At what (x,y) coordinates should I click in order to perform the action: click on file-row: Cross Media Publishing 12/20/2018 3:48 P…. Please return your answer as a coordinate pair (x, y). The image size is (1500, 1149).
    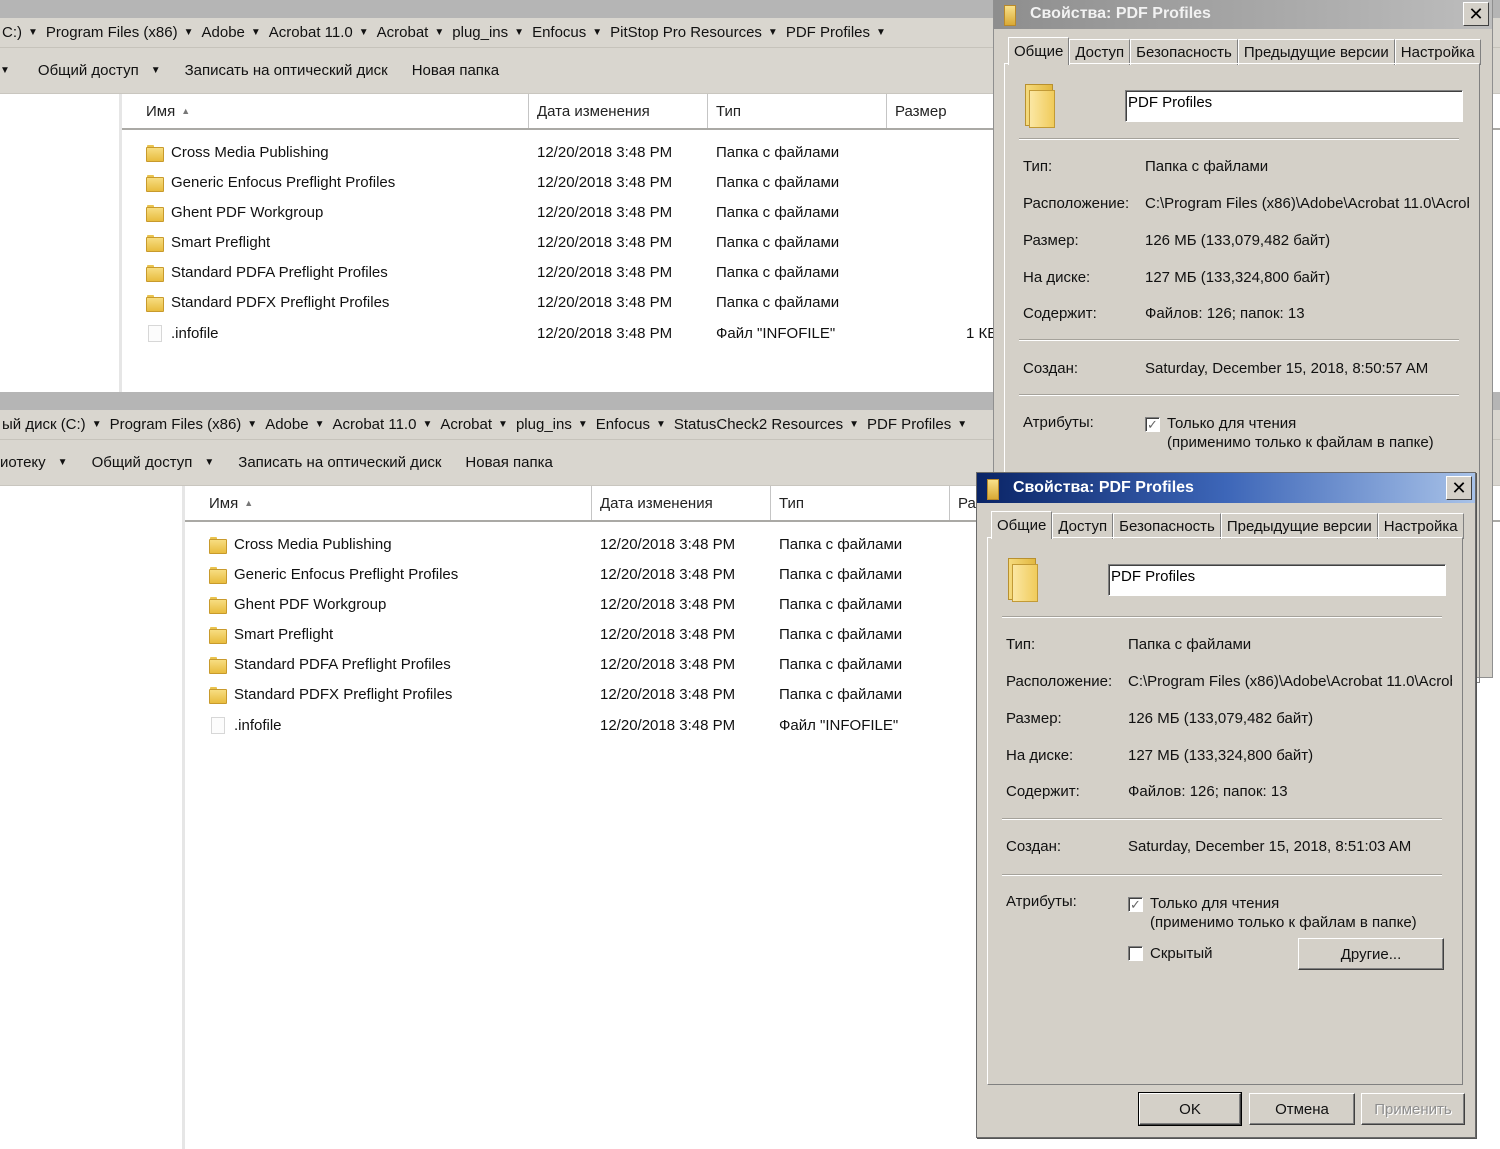
    Looking at the image, I should click on (622, 152).